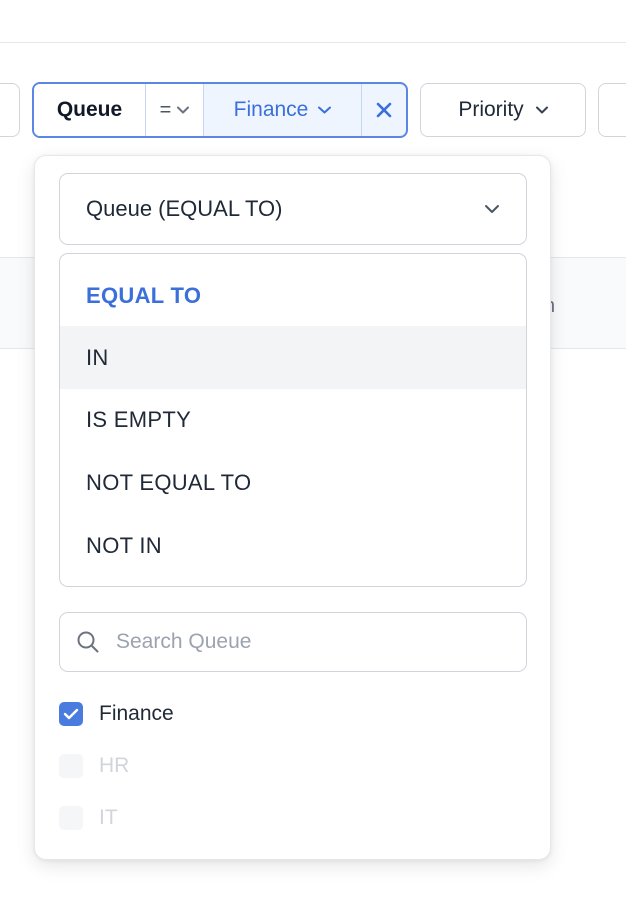 The height and width of the screenshot is (906, 626). I want to click on queue-option-finance: Finance, so click(116, 714).